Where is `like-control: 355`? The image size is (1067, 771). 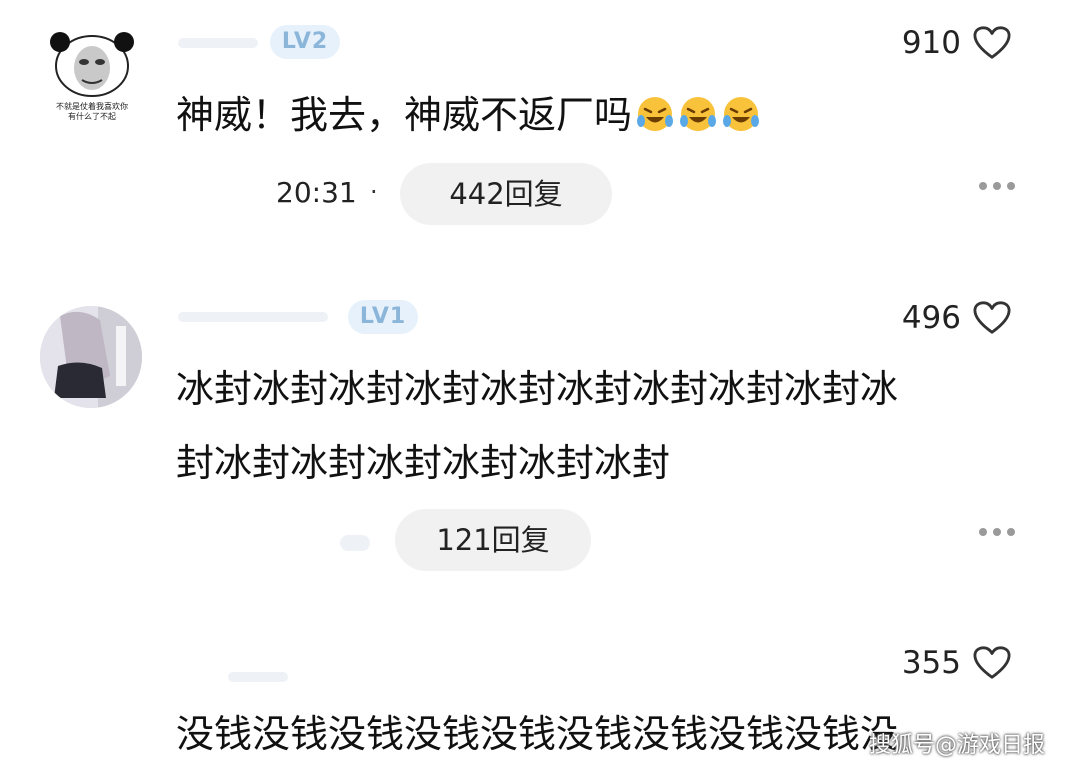
like-control: 355 is located at coordinates (956, 663).